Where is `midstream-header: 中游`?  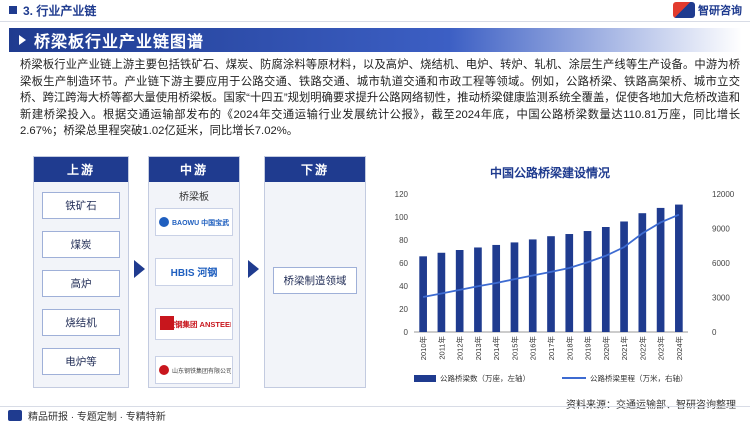 midstream-header: 中游 is located at coordinates (194, 169).